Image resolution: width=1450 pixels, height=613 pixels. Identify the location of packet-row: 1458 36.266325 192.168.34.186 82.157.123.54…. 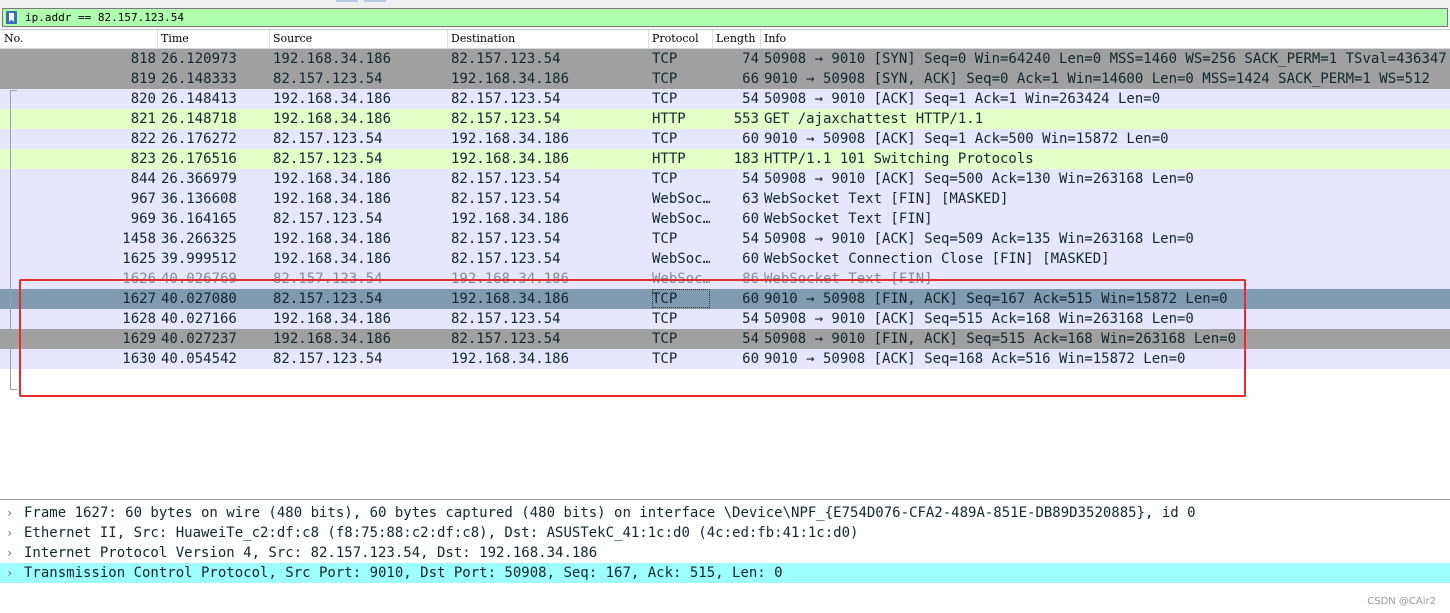
(725, 239).